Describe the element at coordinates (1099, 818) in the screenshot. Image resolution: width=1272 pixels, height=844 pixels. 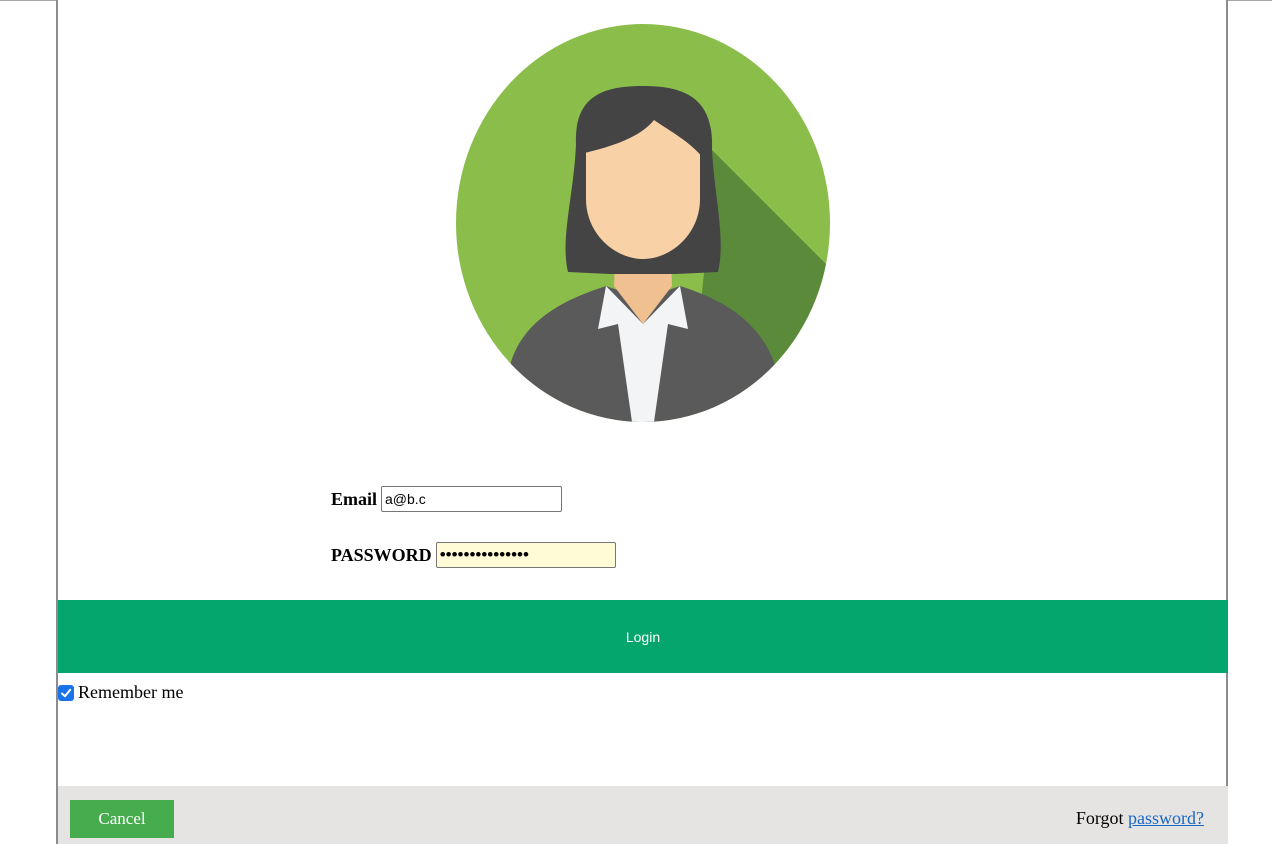
I see `forgot-text: Forgot` at that location.